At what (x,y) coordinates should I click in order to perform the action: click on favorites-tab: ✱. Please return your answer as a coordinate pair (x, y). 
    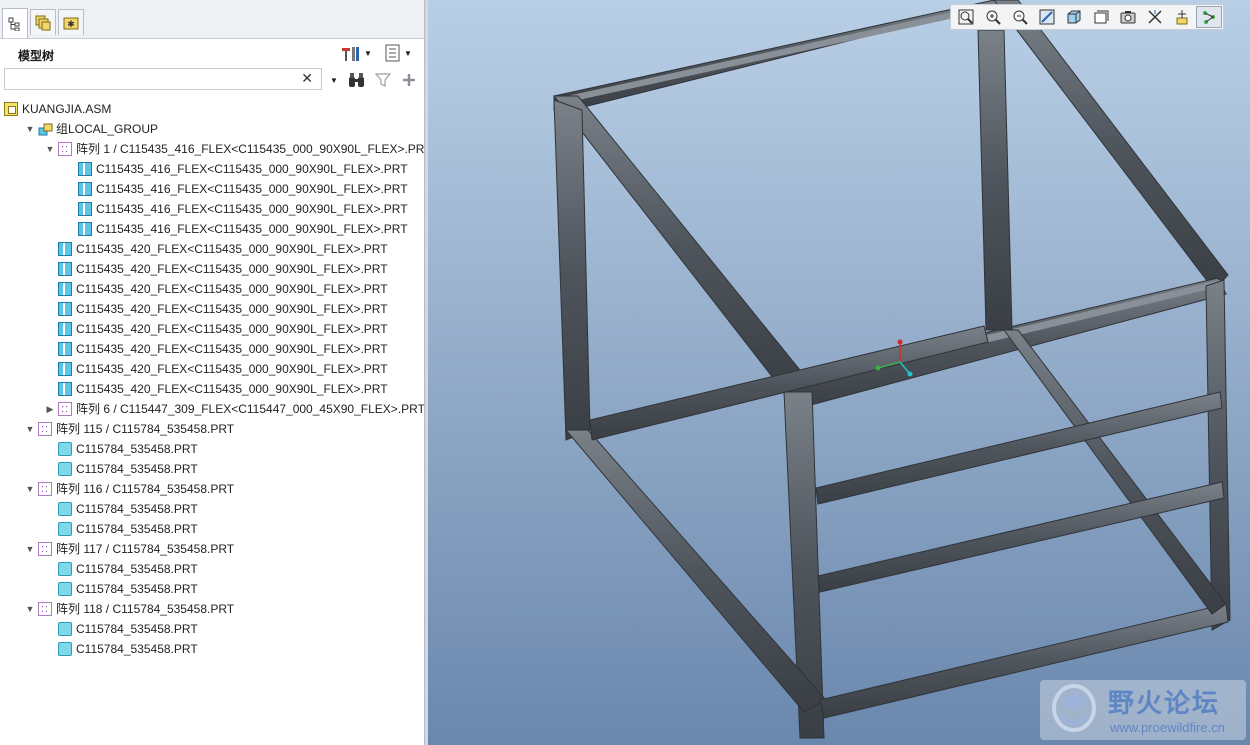
    Looking at the image, I should click on (71, 22).